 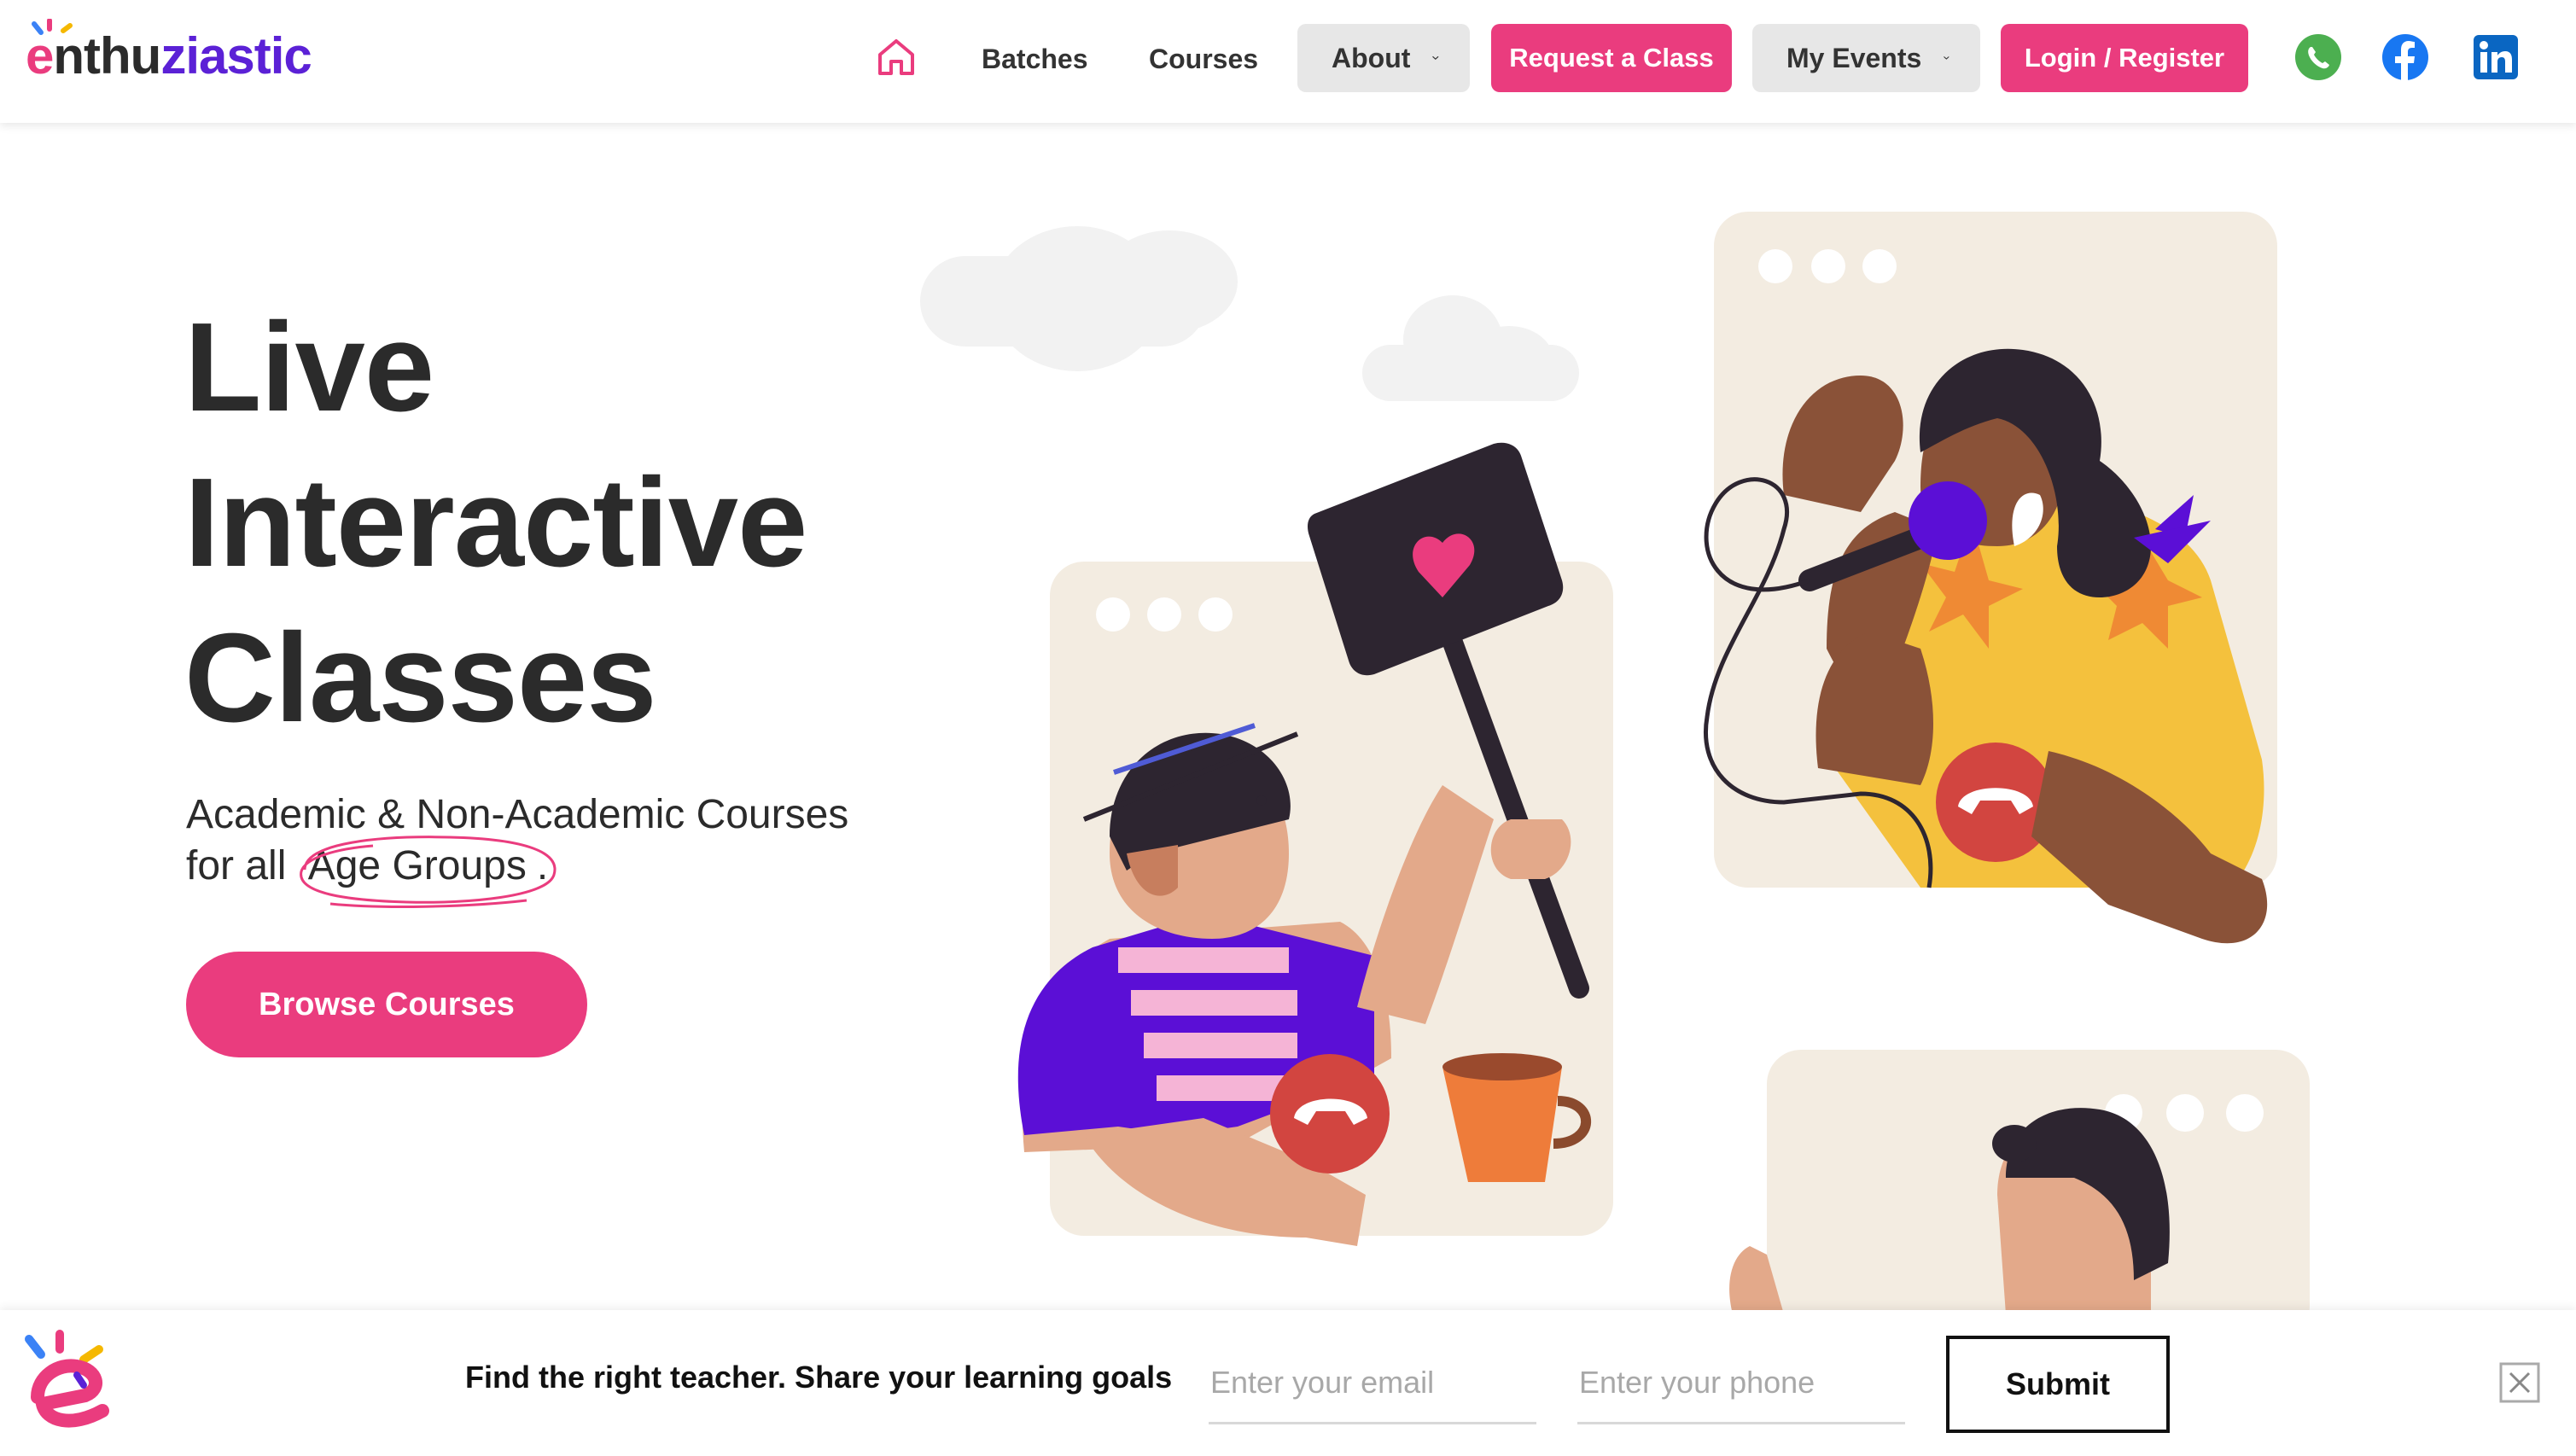 I want to click on logo-sparkle-icon, so click(x=52, y=27).